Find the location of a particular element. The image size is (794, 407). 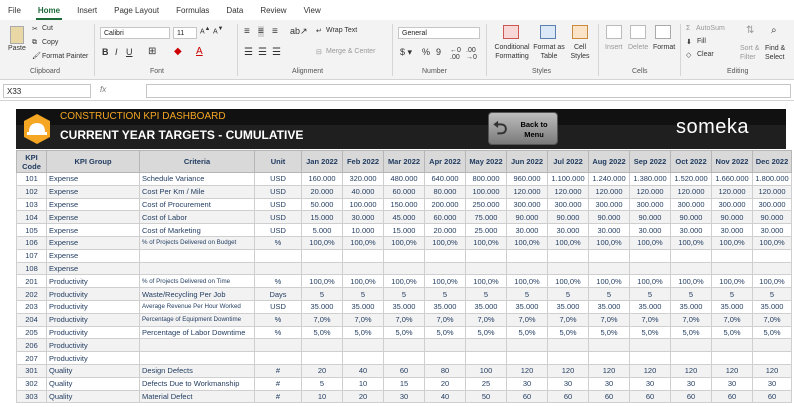

format-painter-button: Format Painter is located at coordinates (65, 56).